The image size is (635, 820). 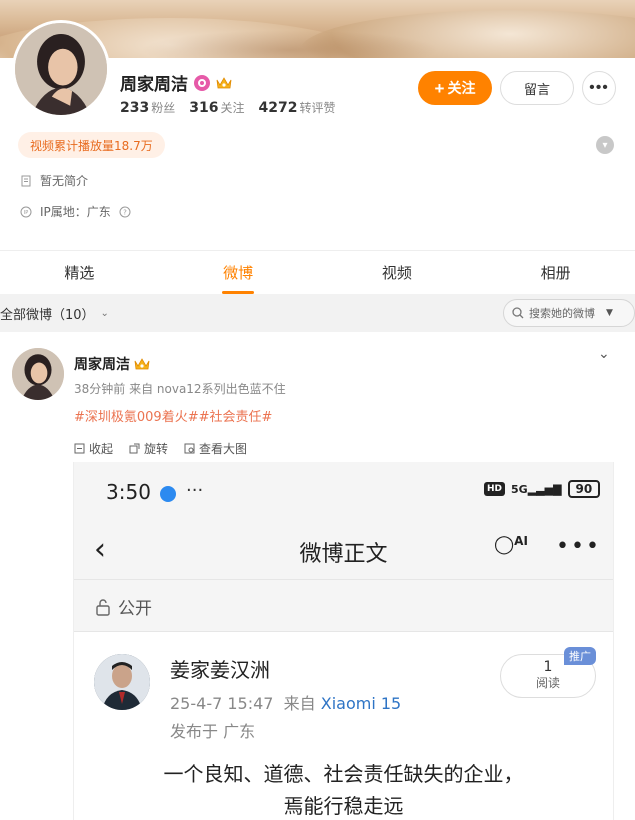 What do you see at coordinates (102, 364) in the screenshot?
I see `post-author-name: 周家周洁` at bounding box center [102, 364].